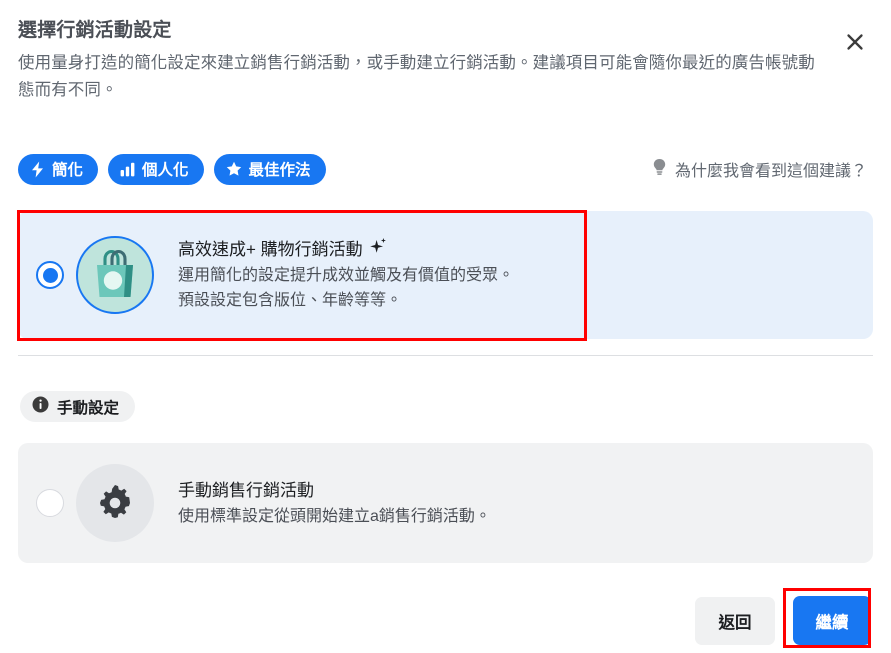 This screenshot has height=653, width=891. What do you see at coordinates (40, 407) in the screenshot?
I see `info-icon` at bounding box center [40, 407].